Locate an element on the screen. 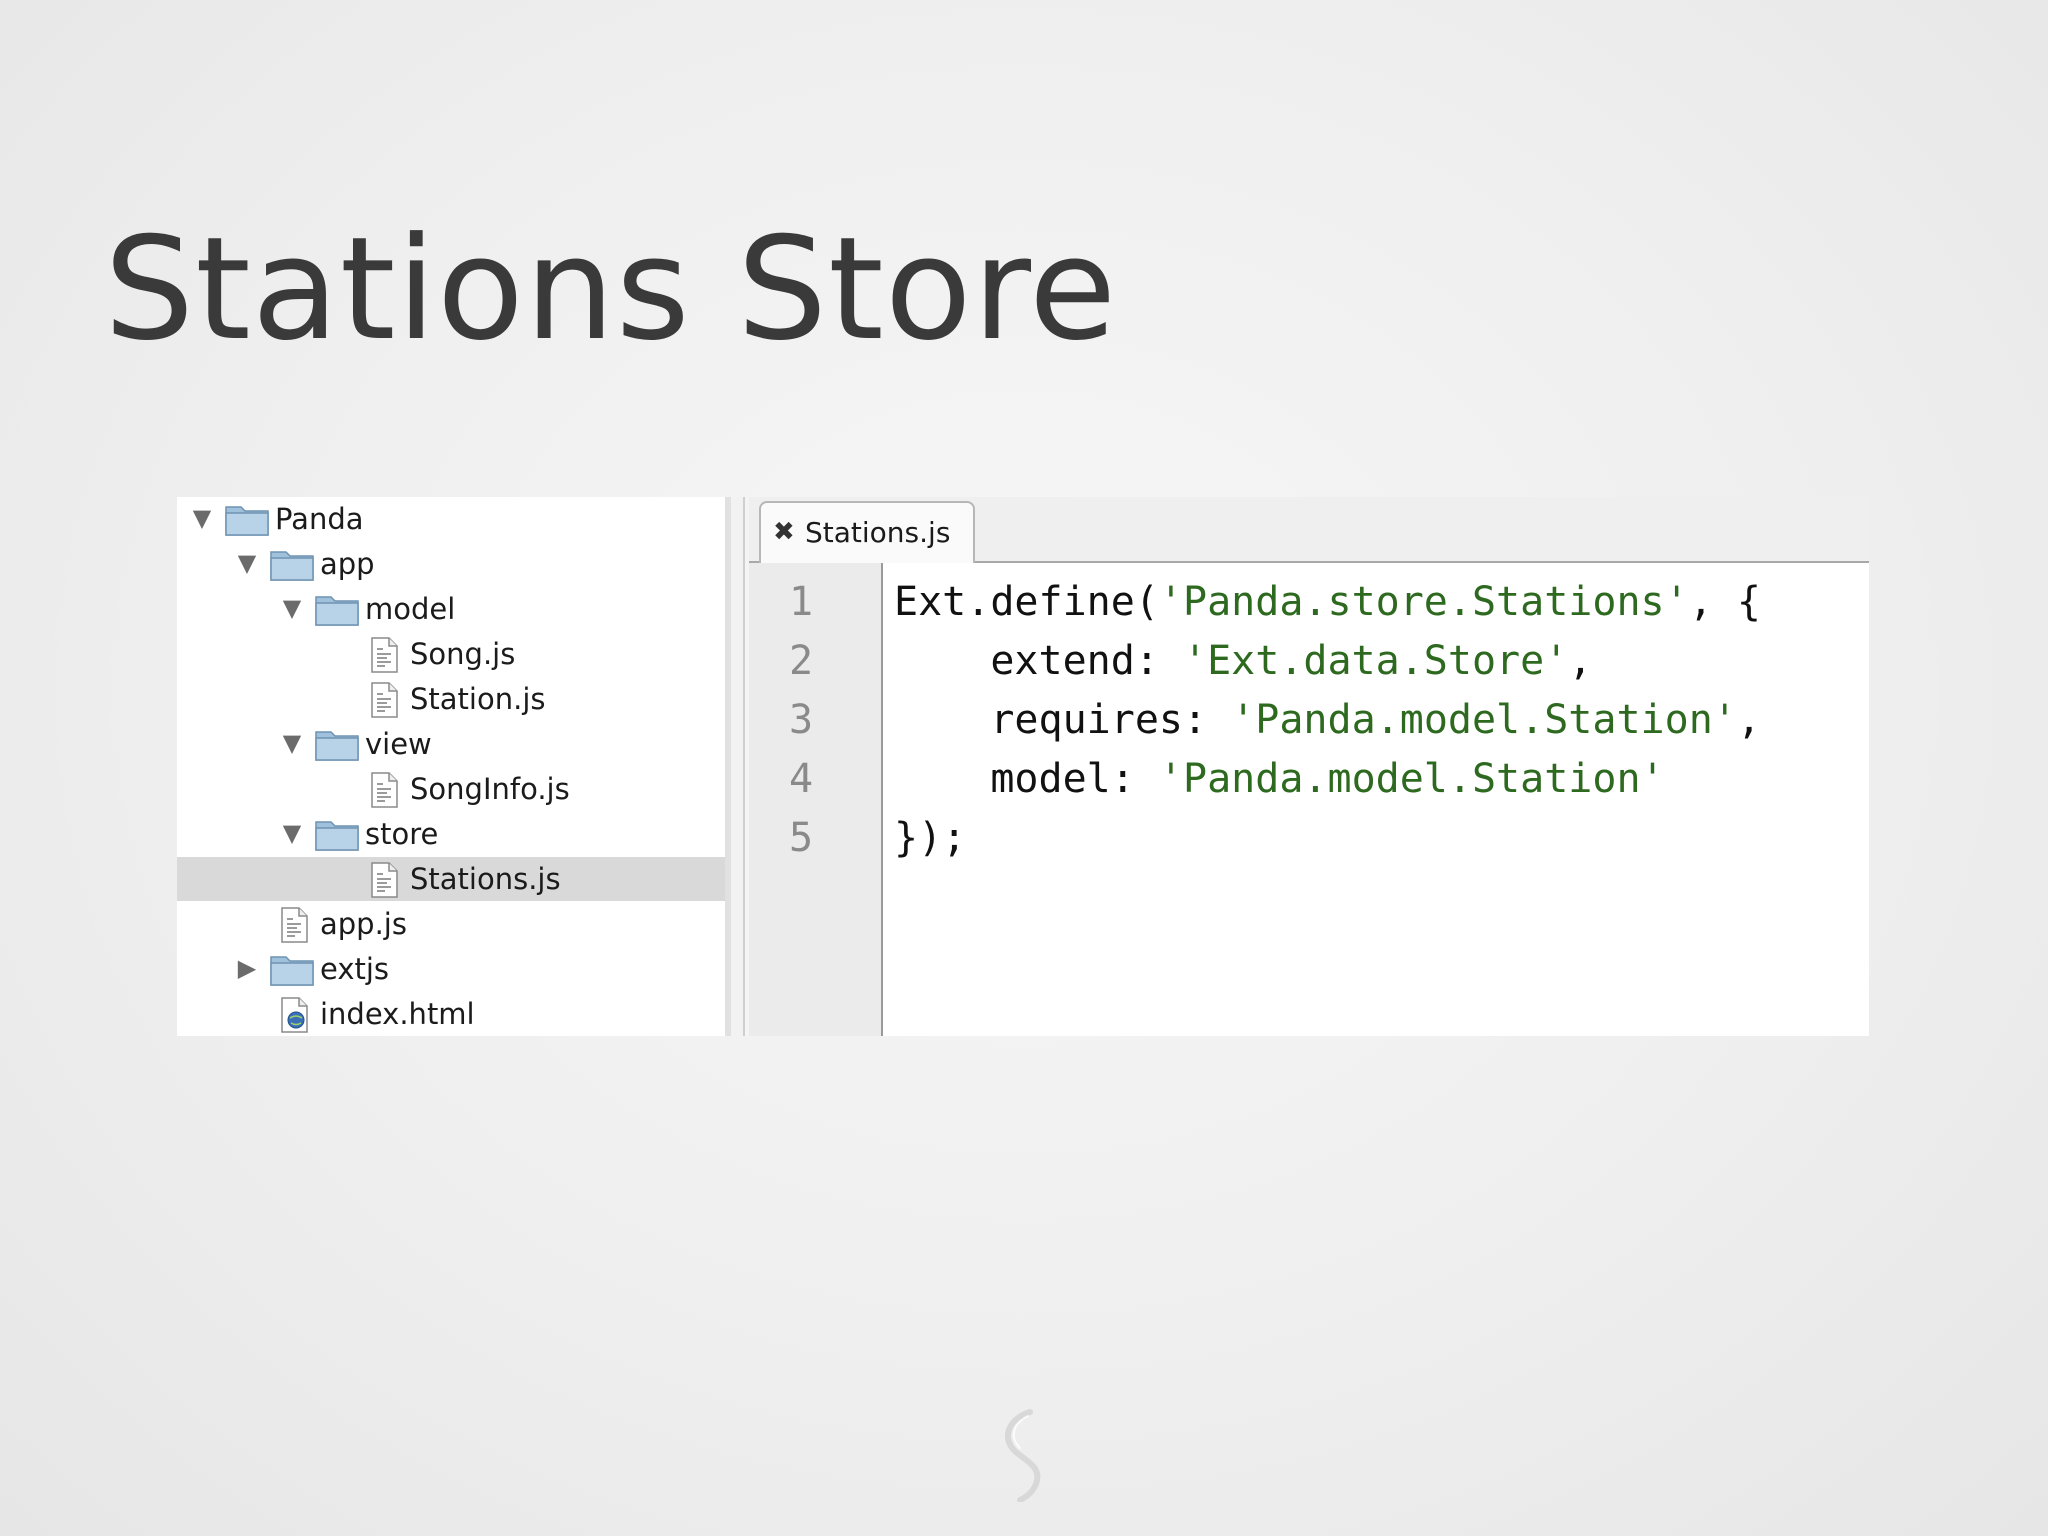 The height and width of the screenshot is (1536, 2048). panel-splitter is located at coordinates (737, 766).